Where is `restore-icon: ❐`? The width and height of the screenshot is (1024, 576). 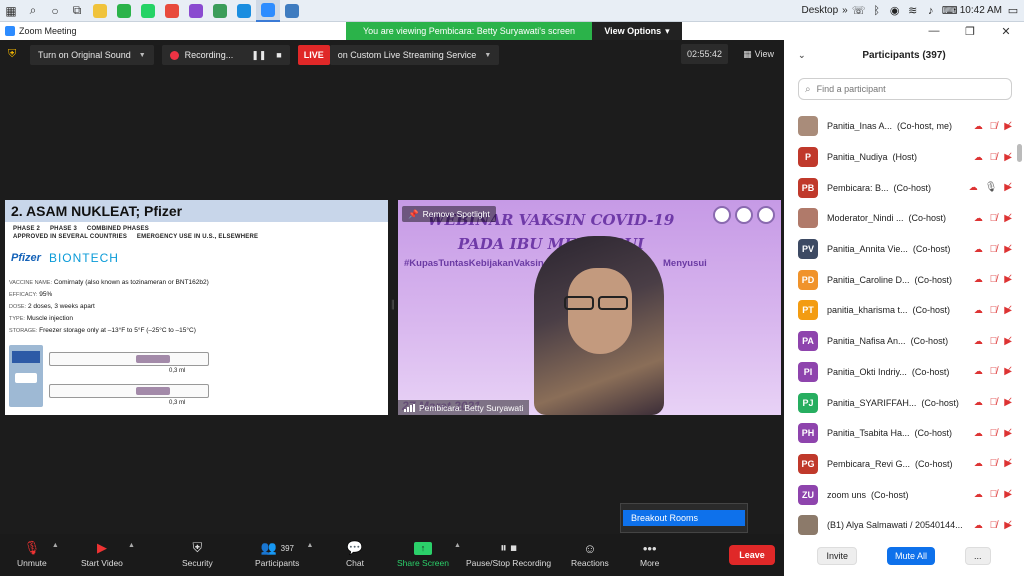
restore-icon: ❐ is located at coordinates (970, 31).